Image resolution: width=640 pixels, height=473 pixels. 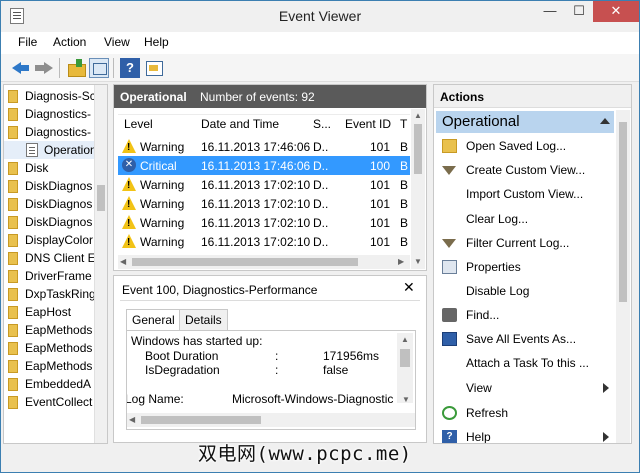 What do you see at coordinates (320, 68) in the screenshot?
I see `toolbar: ?` at bounding box center [320, 68].